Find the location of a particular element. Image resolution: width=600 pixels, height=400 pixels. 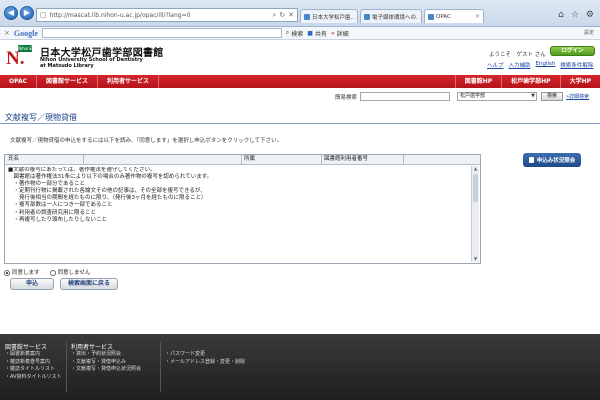

search-scope-value: 松戸歯学部 is located at coordinates (473, 96).